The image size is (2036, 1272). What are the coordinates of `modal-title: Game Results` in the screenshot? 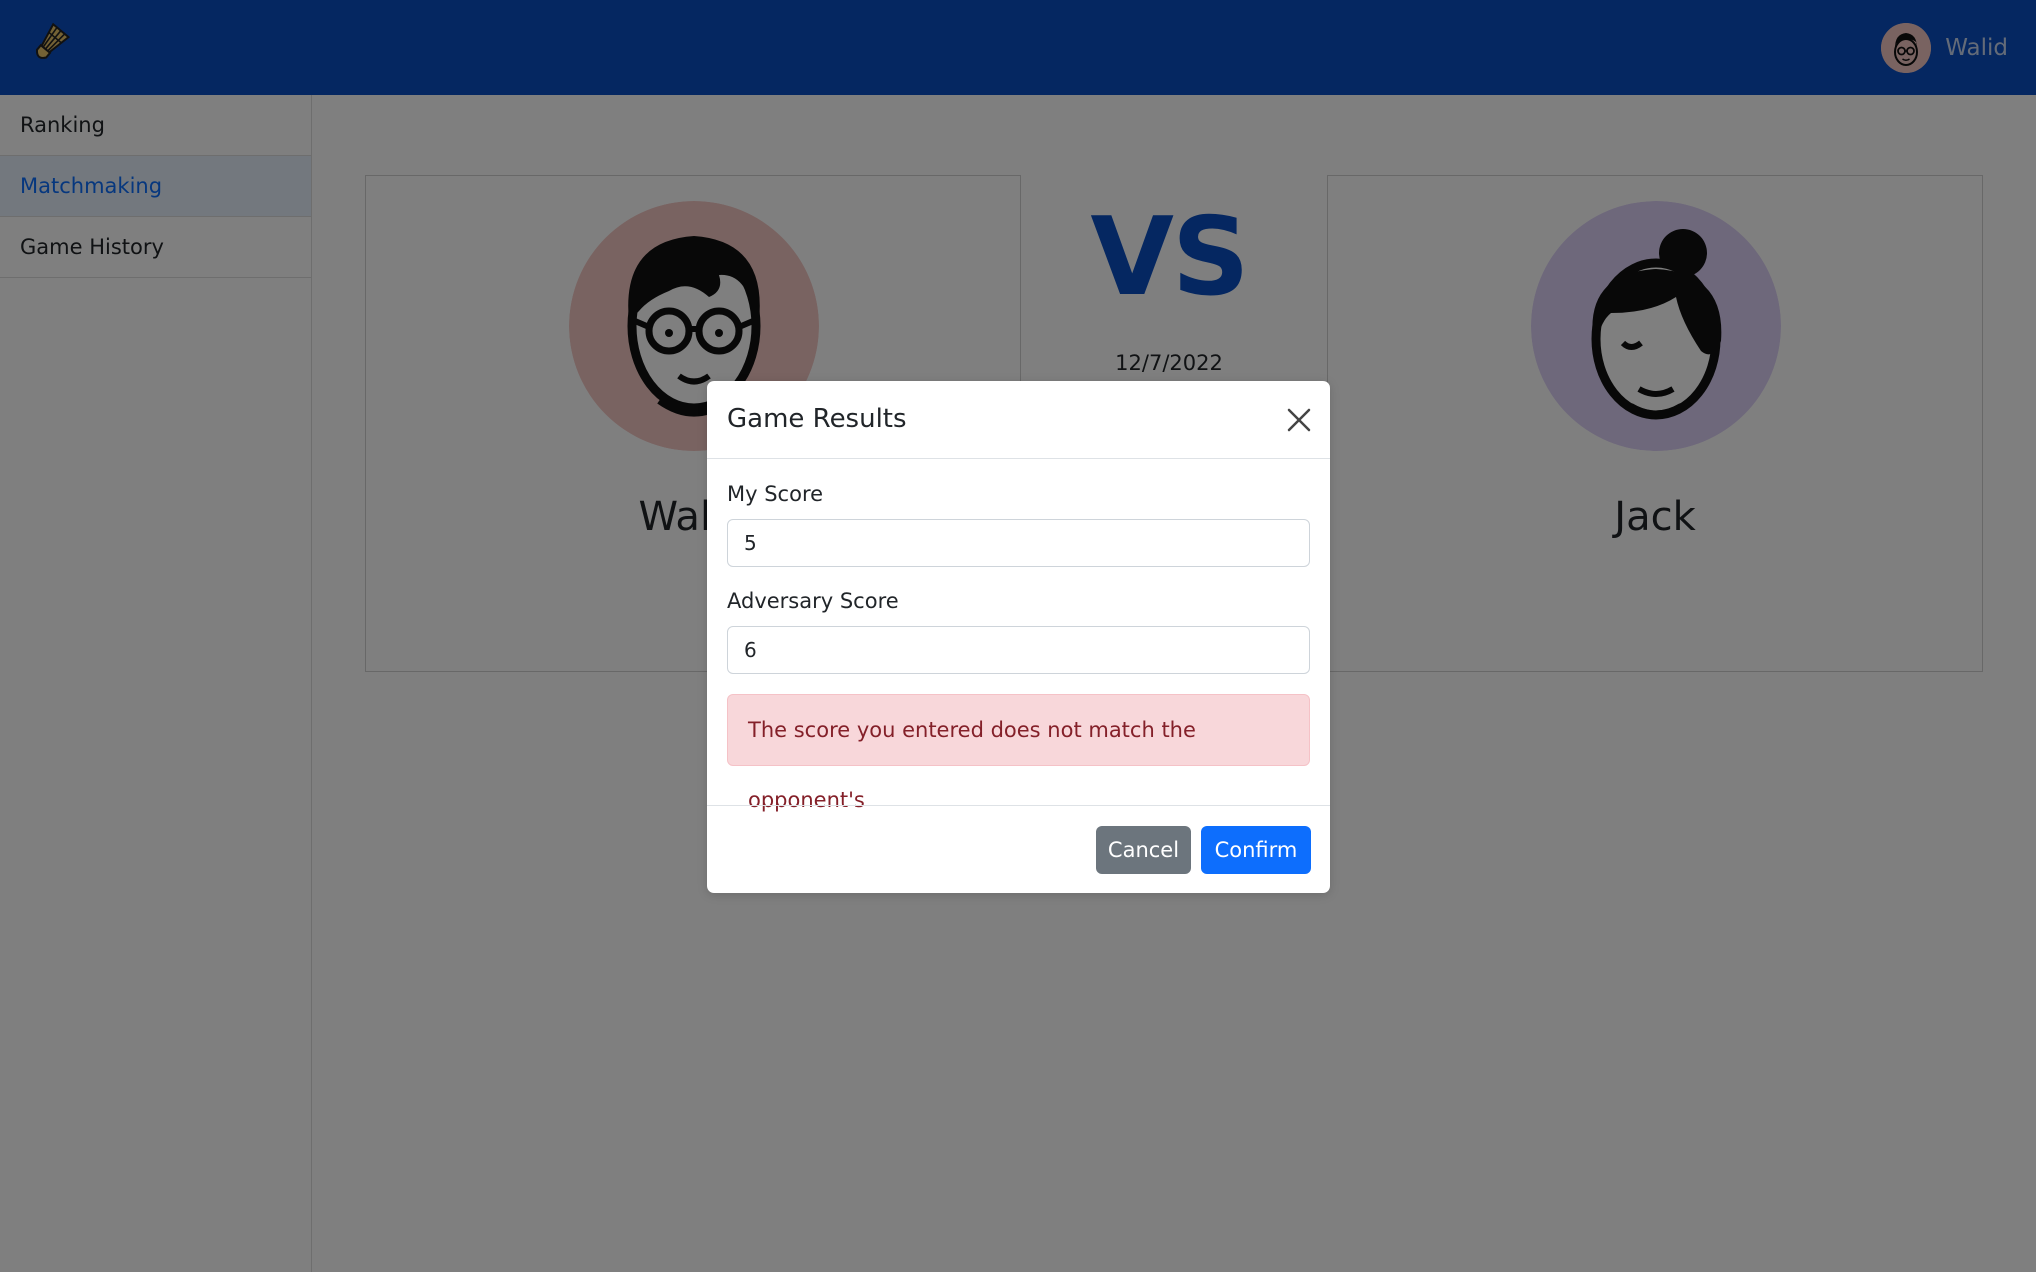 It's located at (817, 419).